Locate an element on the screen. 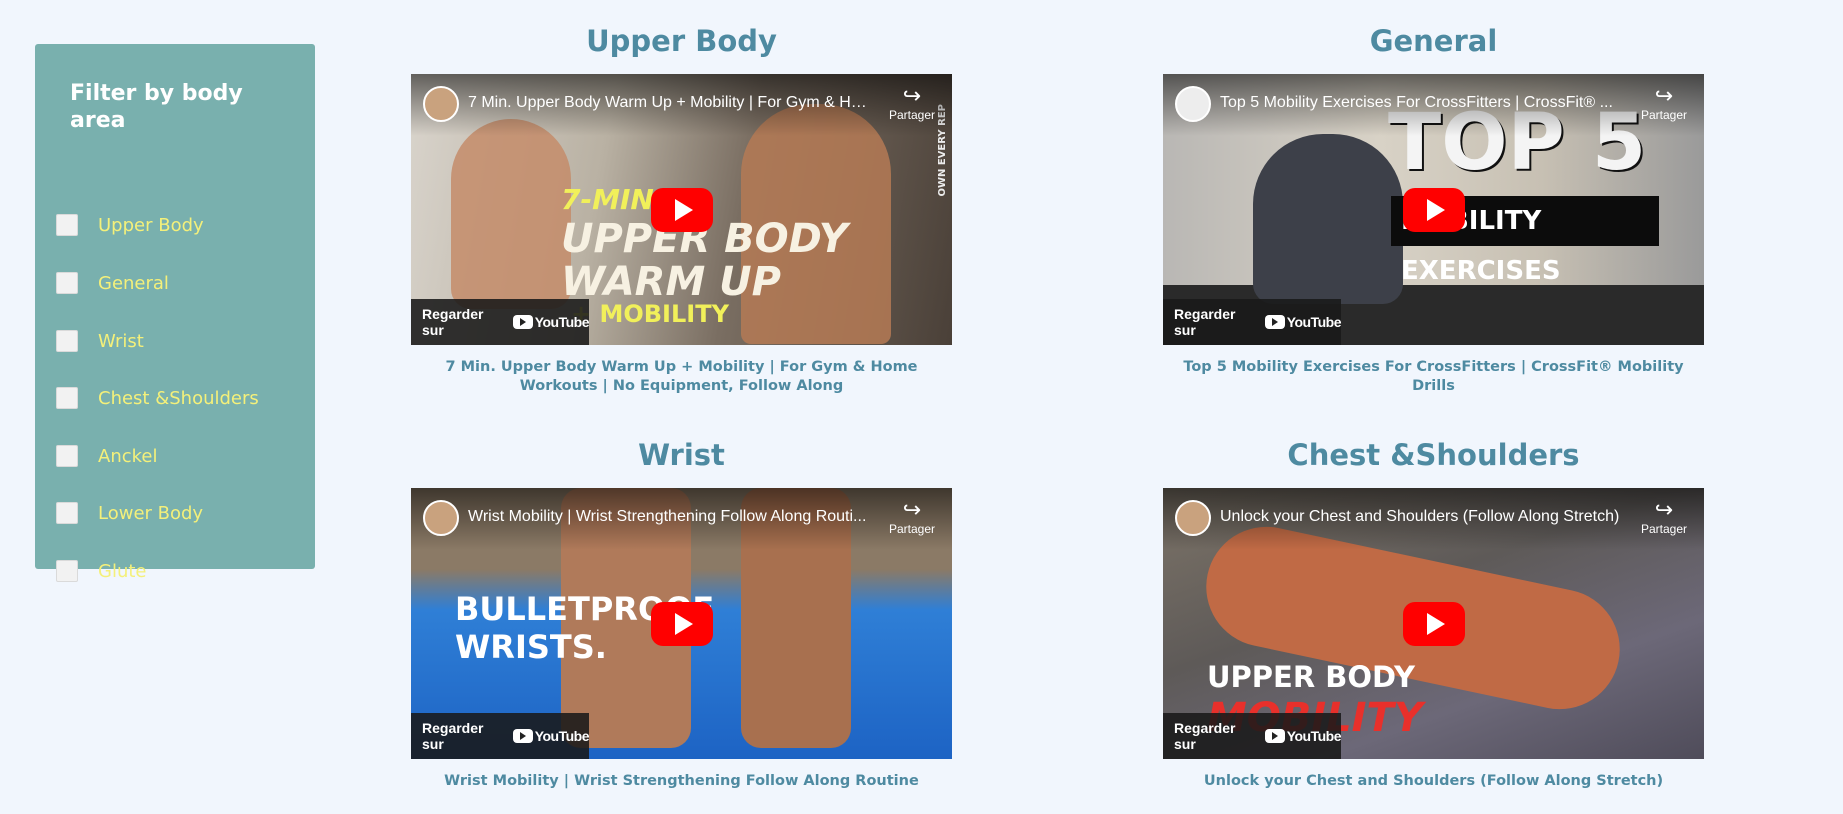 The height and width of the screenshot is (814, 1843). filter-wrist: Wrist is located at coordinates (100, 341).